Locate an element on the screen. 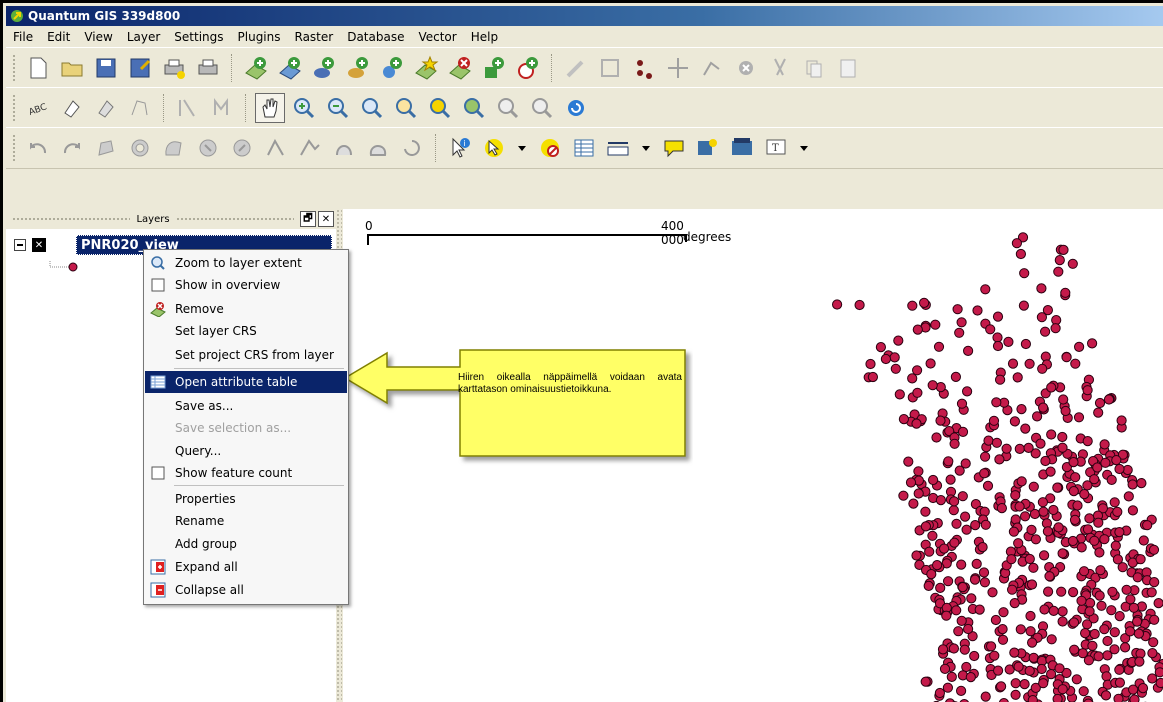 The image size is (1163, 702). menu-help: Help is located at coordinates (484, 37).